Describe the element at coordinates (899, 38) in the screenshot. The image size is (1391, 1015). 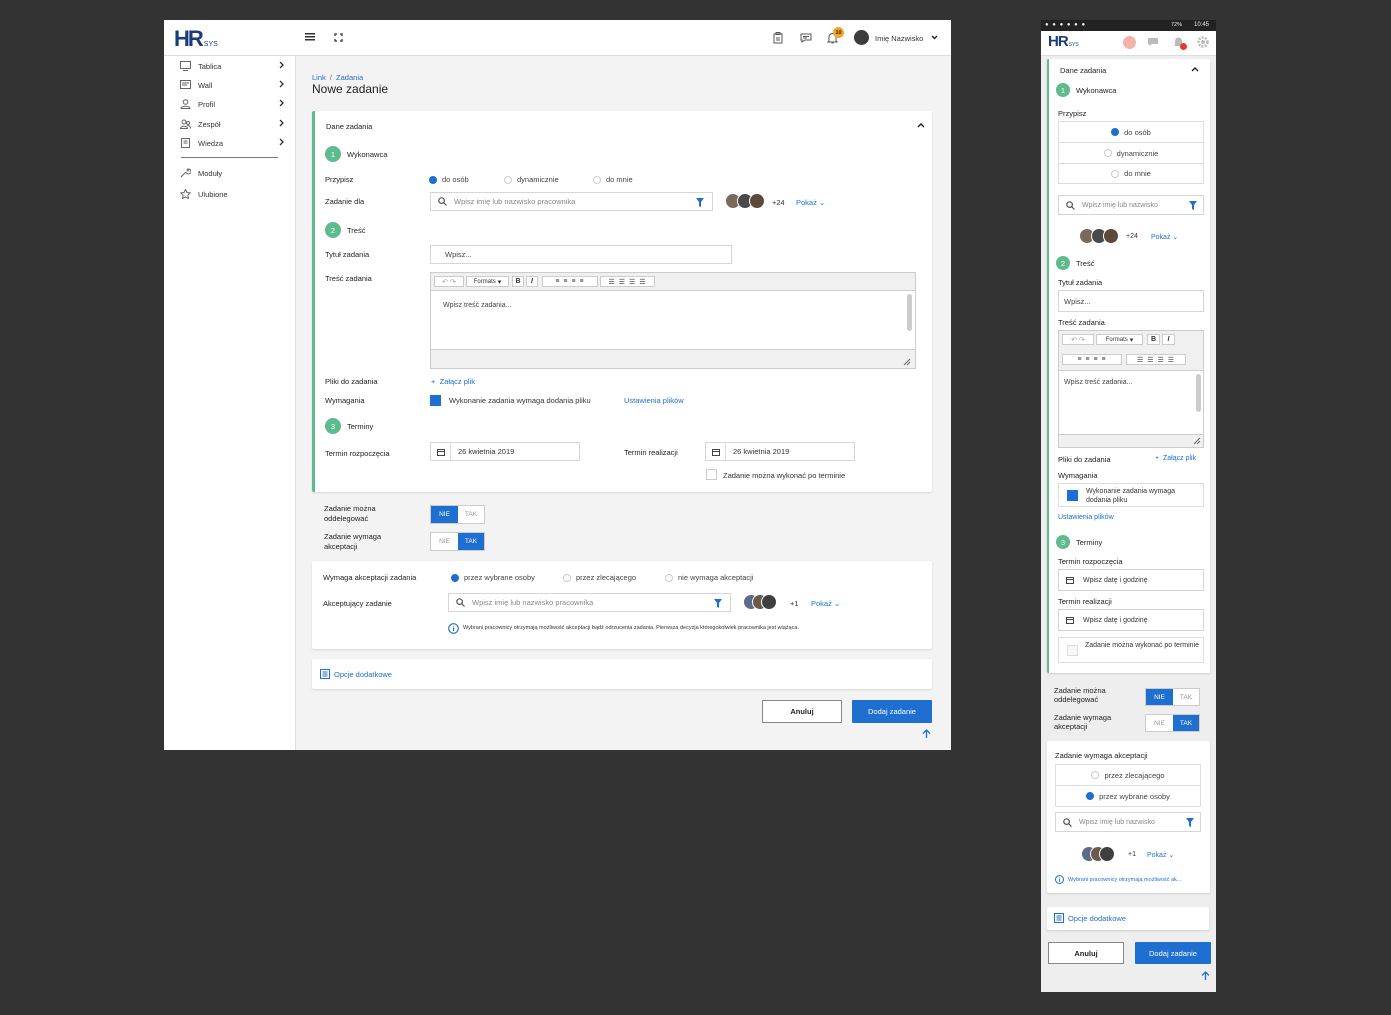
I see `user-name: Imię Nazwisko` at that location.